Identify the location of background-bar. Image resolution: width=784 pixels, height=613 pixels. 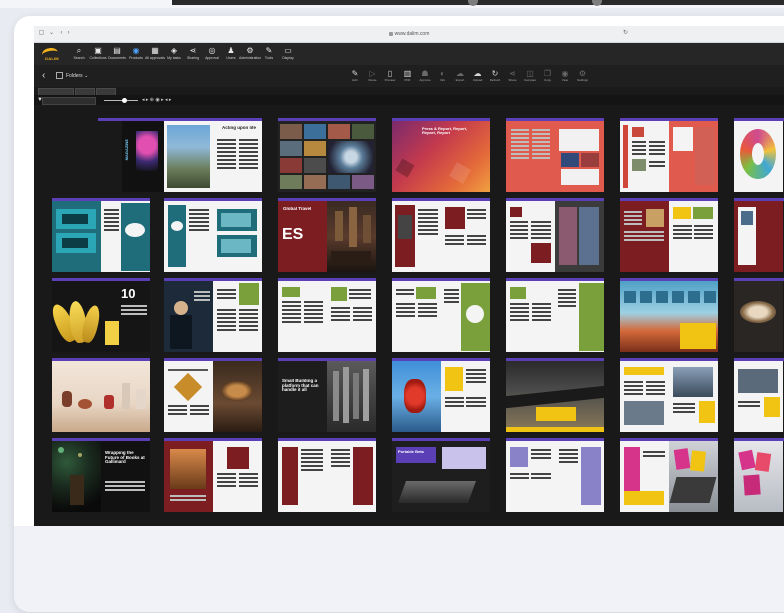
(478, 2).